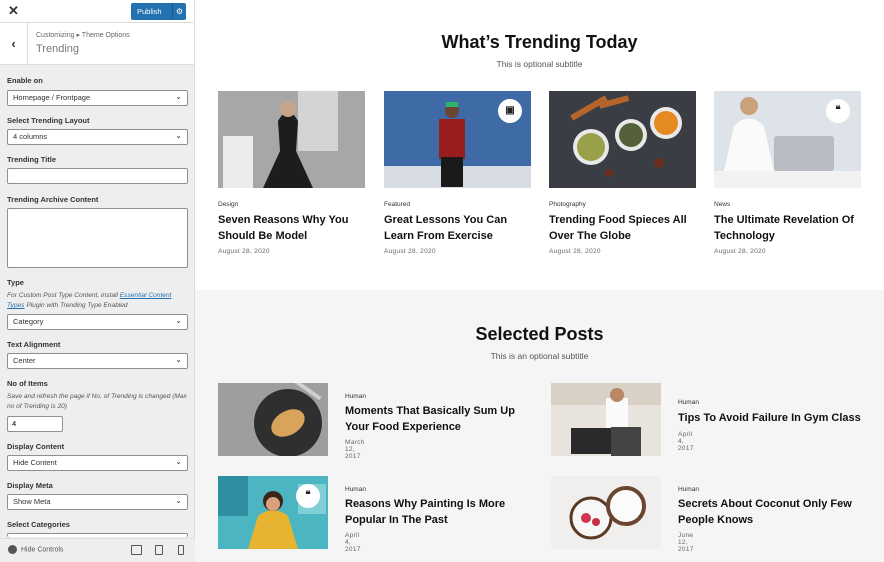 Image resolution: width=884 pixels, height=562 pixels. What do you see at coordinates (97, 11) in the screenshot?
I see `customizer-topbar: ✕ Publish ⚙` at bounding box center [97, 11].